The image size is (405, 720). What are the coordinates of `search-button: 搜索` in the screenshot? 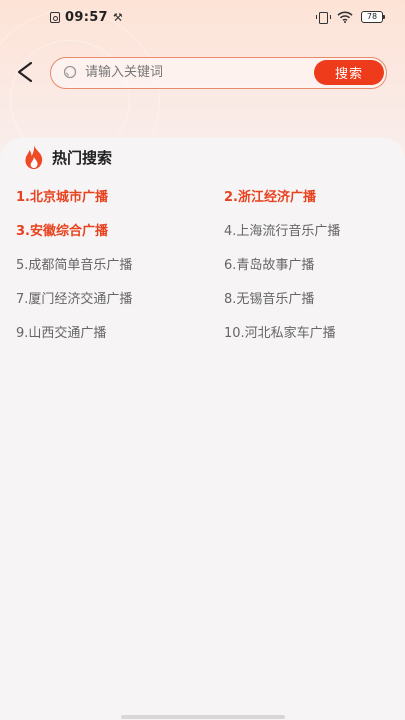 It's located at (349, 72).